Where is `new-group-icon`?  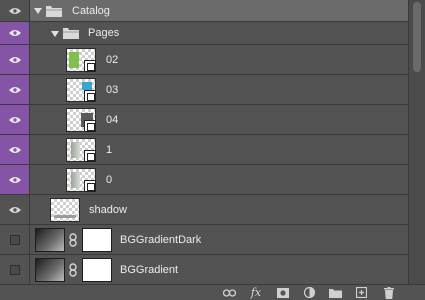 new-group-icon is located at coordinates (335, 292).